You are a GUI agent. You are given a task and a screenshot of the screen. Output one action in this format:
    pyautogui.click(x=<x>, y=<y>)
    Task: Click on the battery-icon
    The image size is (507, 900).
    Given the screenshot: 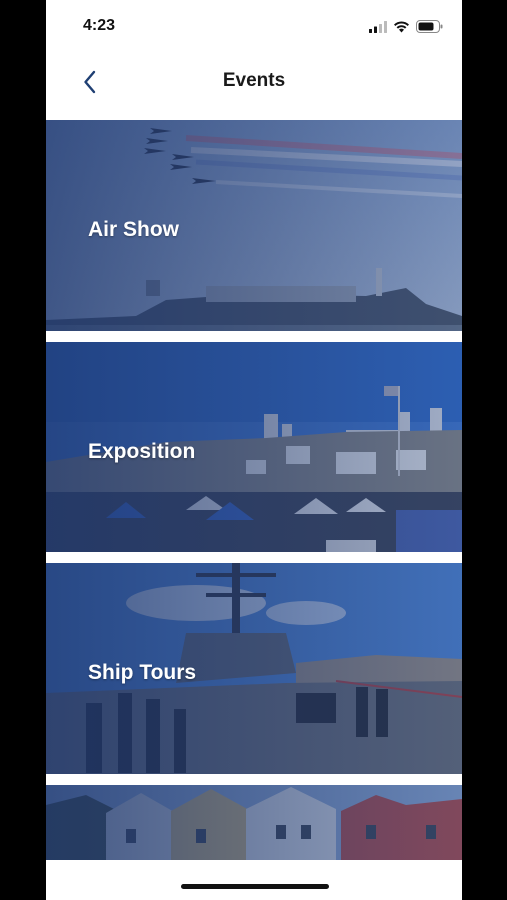 What is the action you would take?
    pyautogui.click(x=429, y=29)
    